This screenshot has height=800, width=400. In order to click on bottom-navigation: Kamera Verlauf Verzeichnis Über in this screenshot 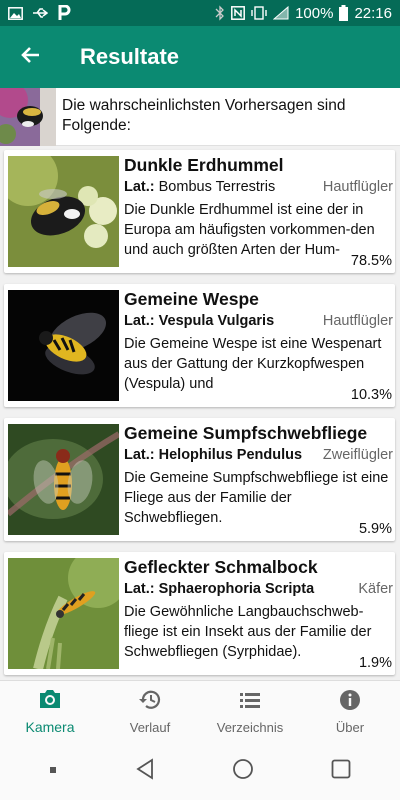, I will do `click(200, 711)`.